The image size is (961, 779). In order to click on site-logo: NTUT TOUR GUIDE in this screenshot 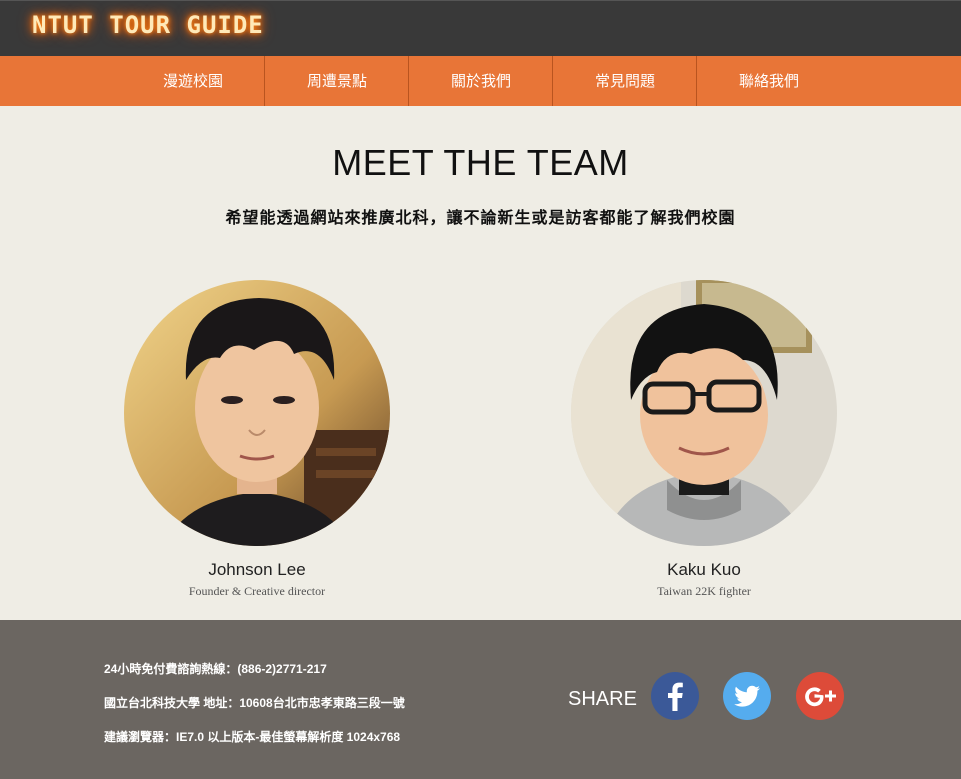, I will do `click(148, 25)`.